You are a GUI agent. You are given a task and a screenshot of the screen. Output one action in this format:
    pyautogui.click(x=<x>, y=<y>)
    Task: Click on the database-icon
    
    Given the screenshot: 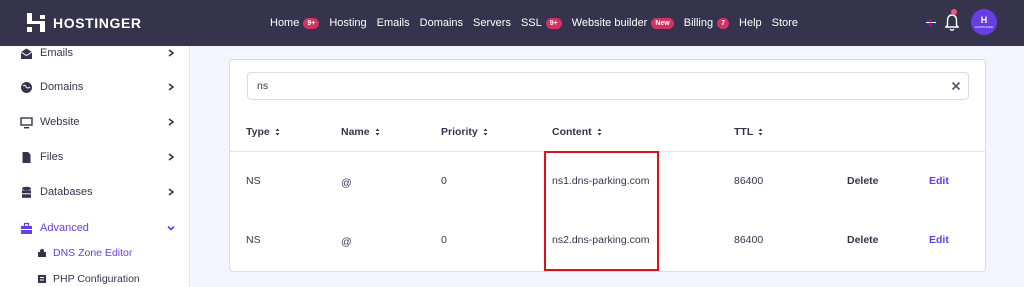 What is the action you would take?
    pyautogui.click(x=26, y=192)
    